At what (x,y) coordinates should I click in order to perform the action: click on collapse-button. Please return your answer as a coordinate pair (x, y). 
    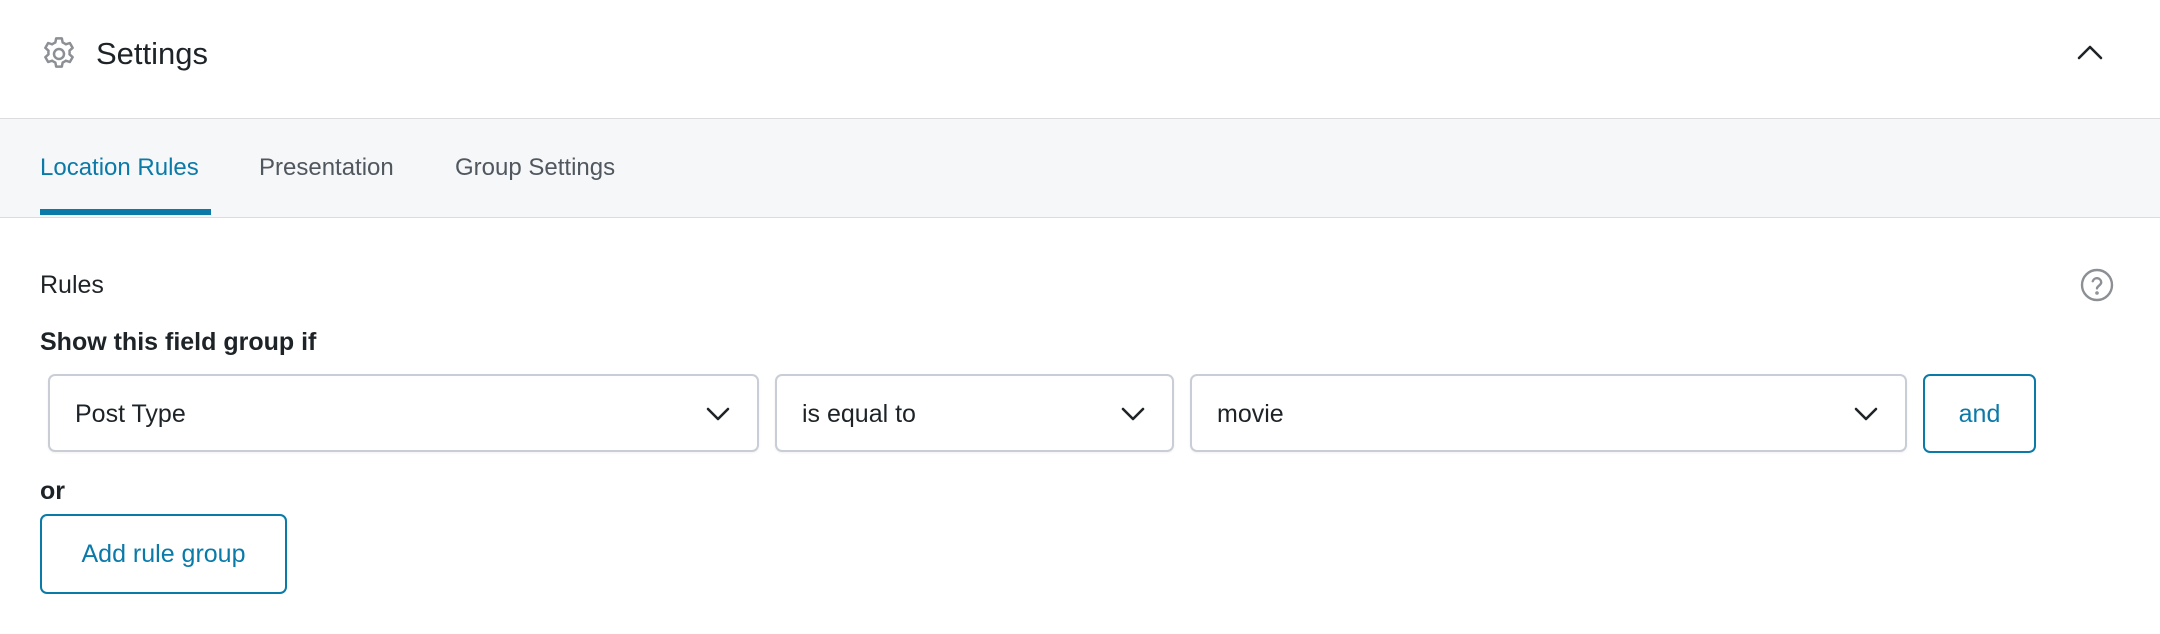
    Looking at the image, I should click on (2090, 54).